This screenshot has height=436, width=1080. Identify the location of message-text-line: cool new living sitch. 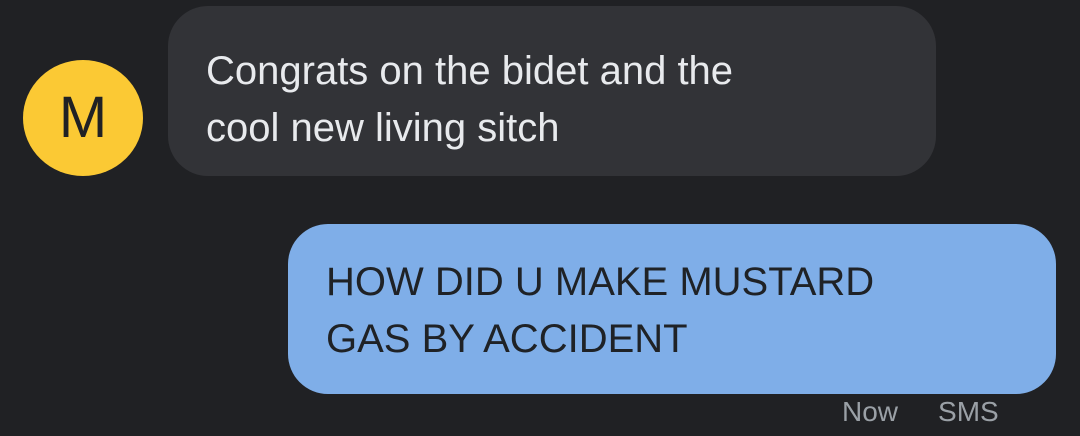
(383, 128).